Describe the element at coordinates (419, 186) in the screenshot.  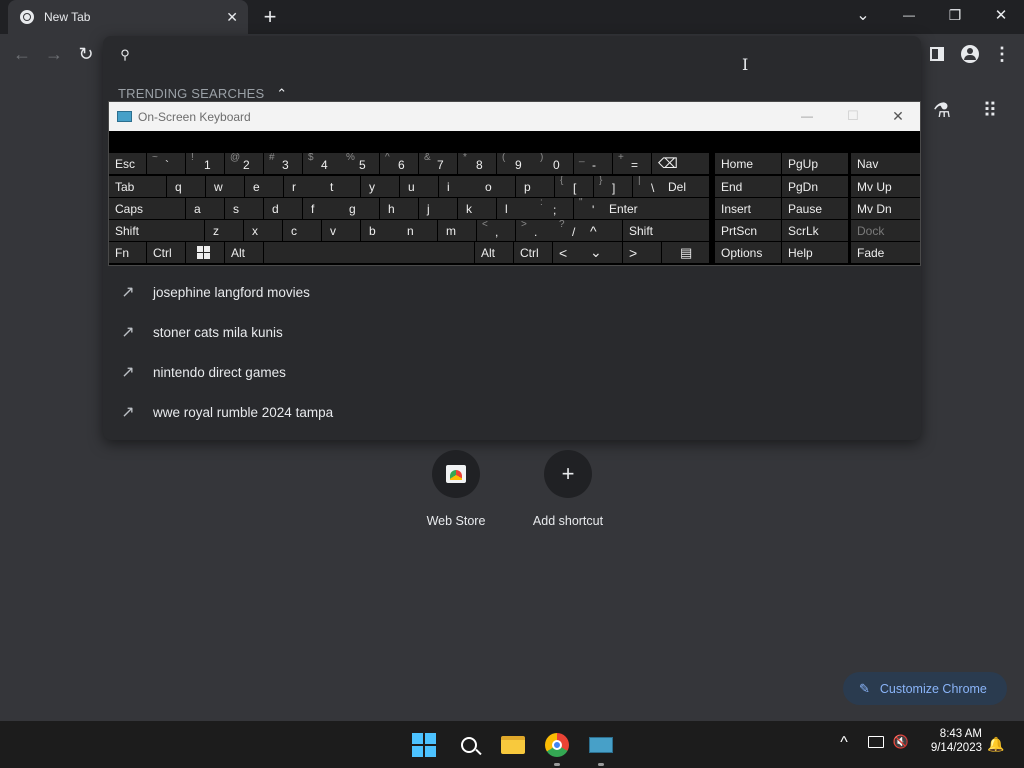
I see `key-u: u` at that location.